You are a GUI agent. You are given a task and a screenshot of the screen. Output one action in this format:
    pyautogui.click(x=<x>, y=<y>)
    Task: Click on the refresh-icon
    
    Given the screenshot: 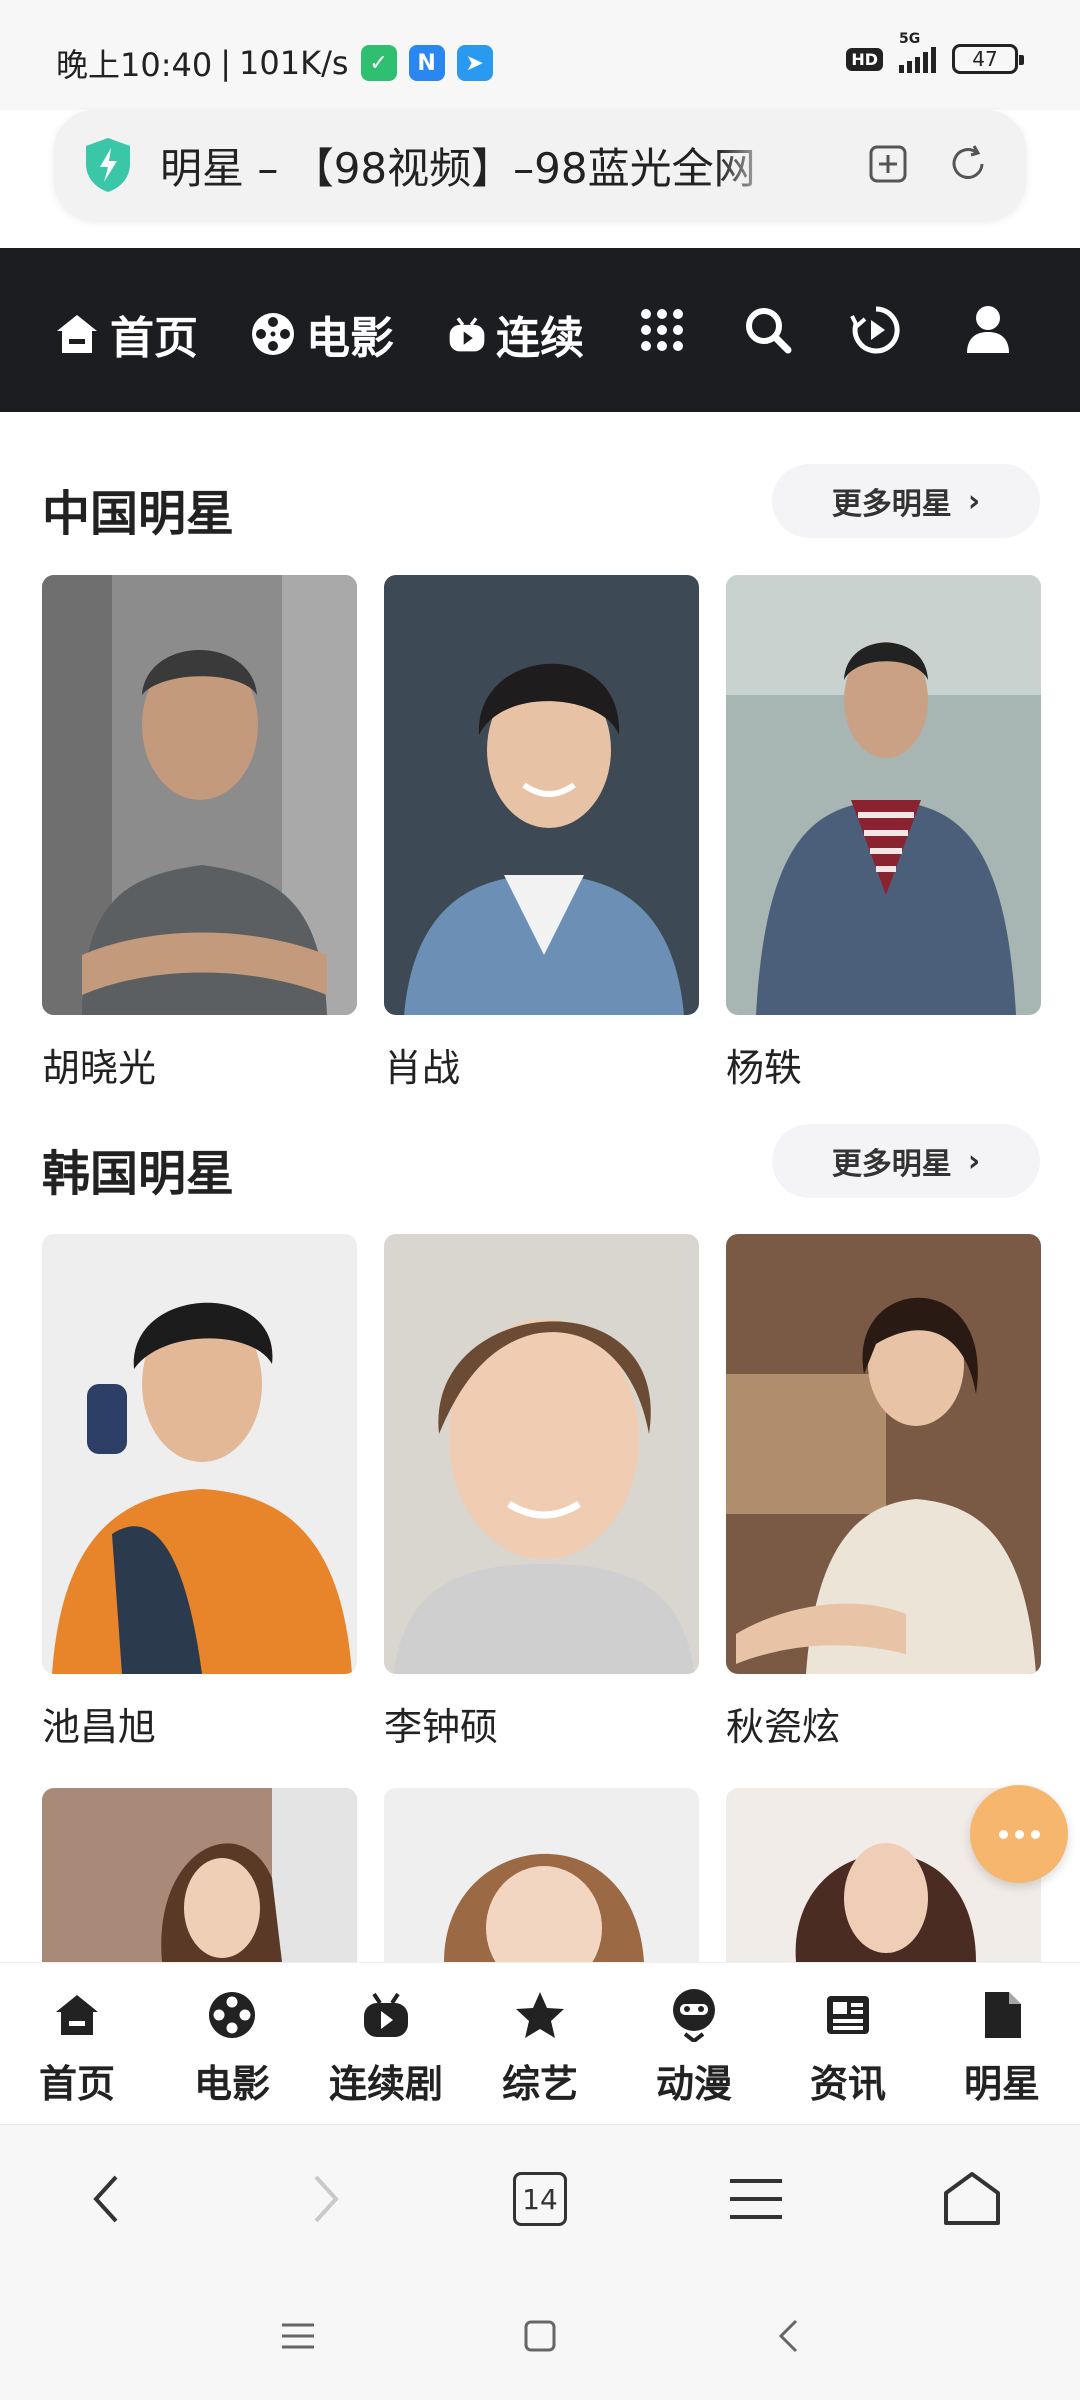 What is the action you would take?
    pyautogui.click(x=968, y=164)
    